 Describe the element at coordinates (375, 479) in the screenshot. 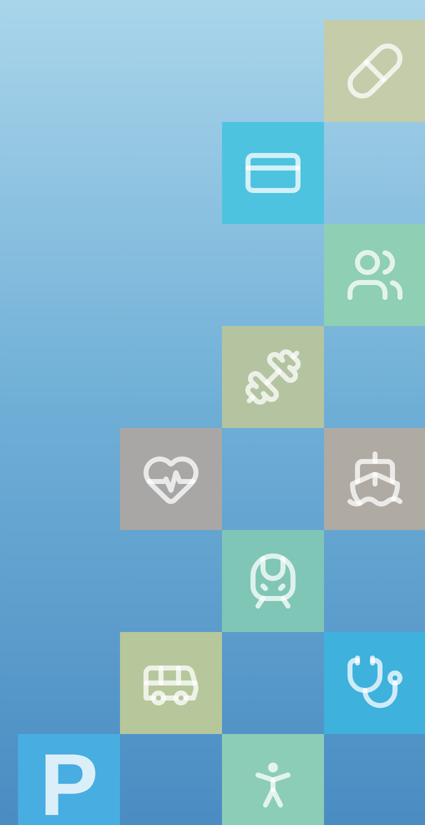

I see `ship-icon` at that location.